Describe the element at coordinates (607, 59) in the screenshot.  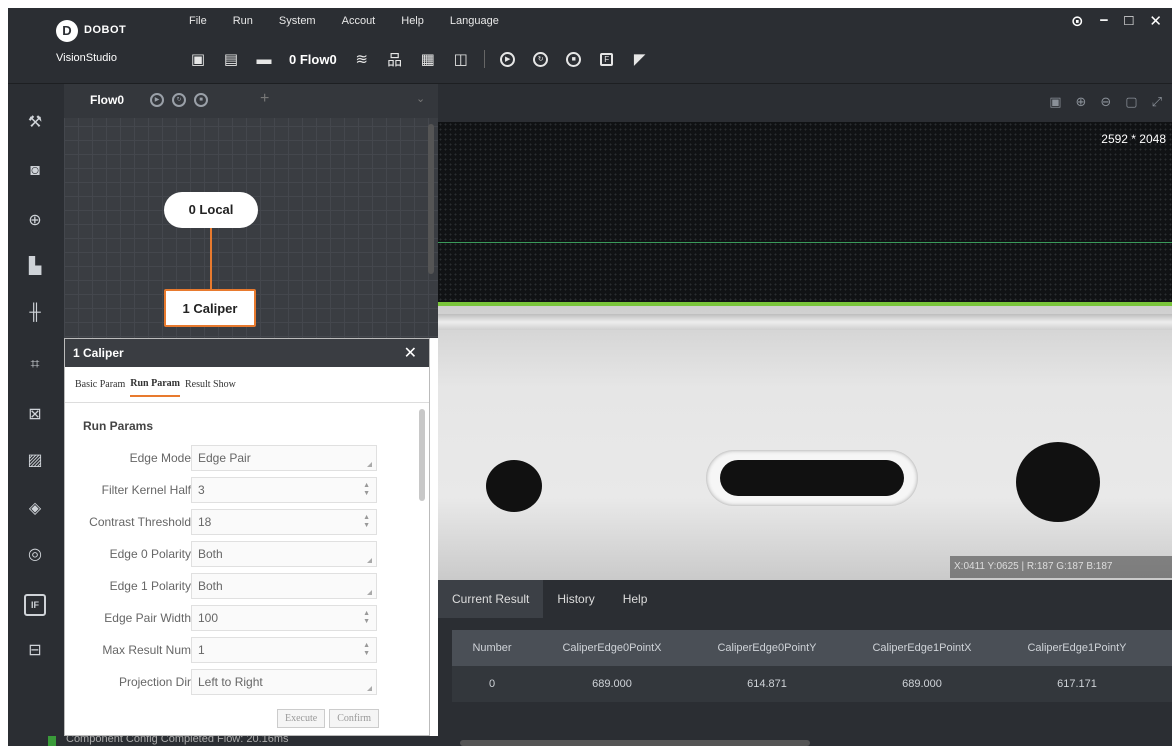
I see `formula-icon: F` at that location.